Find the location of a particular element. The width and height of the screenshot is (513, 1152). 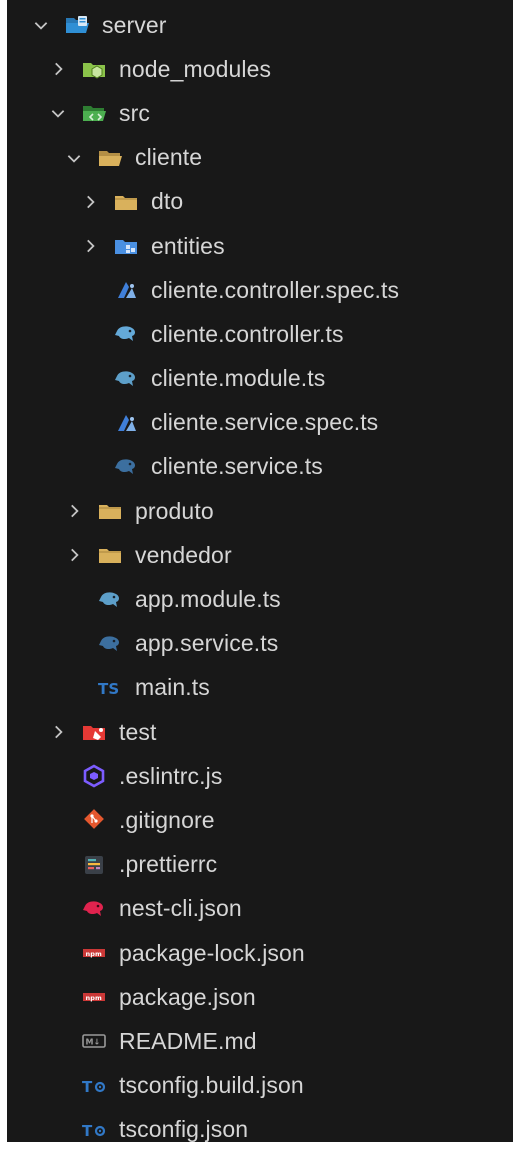

tree-item-label: produto is located at coordinates (174, 510).